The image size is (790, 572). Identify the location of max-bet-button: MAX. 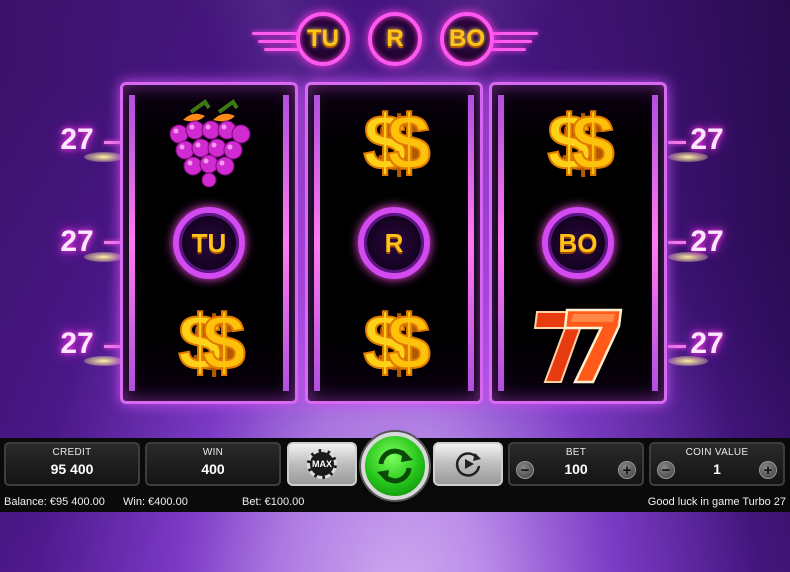
(322, 464).